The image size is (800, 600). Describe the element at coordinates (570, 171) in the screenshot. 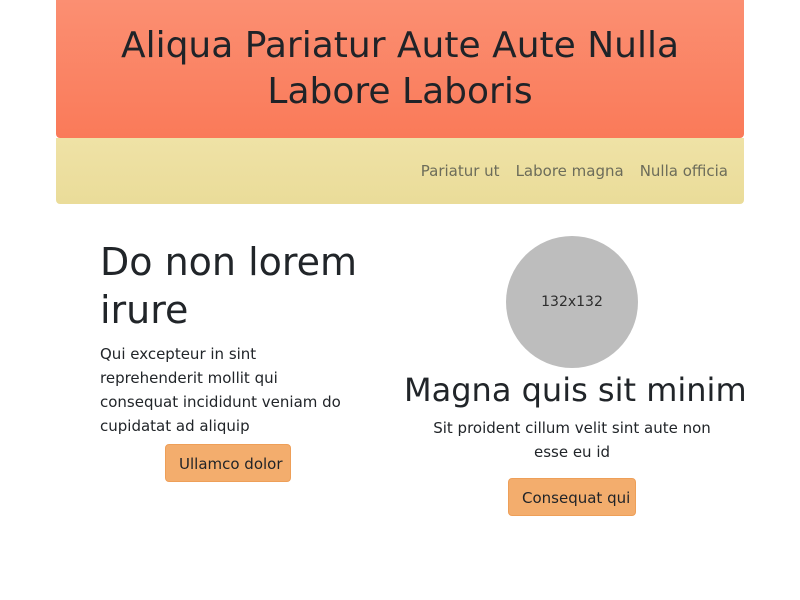

I see `nav-link-labore-magna: Labore magna` at that location.